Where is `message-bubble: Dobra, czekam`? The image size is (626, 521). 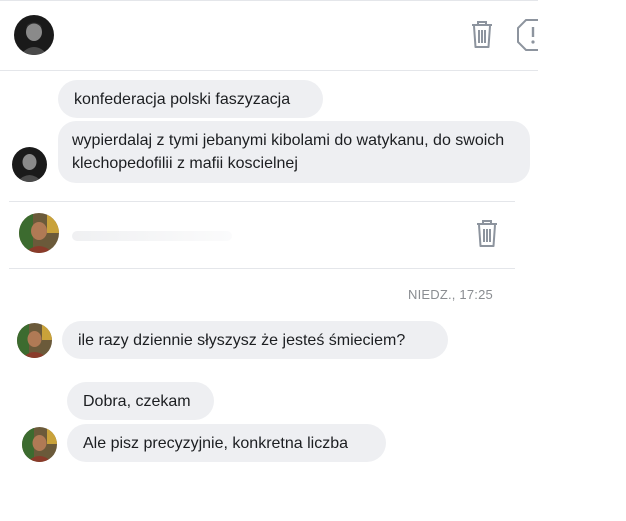 message-bubble: Dobra, czekam is located at coordinates (140, 401).